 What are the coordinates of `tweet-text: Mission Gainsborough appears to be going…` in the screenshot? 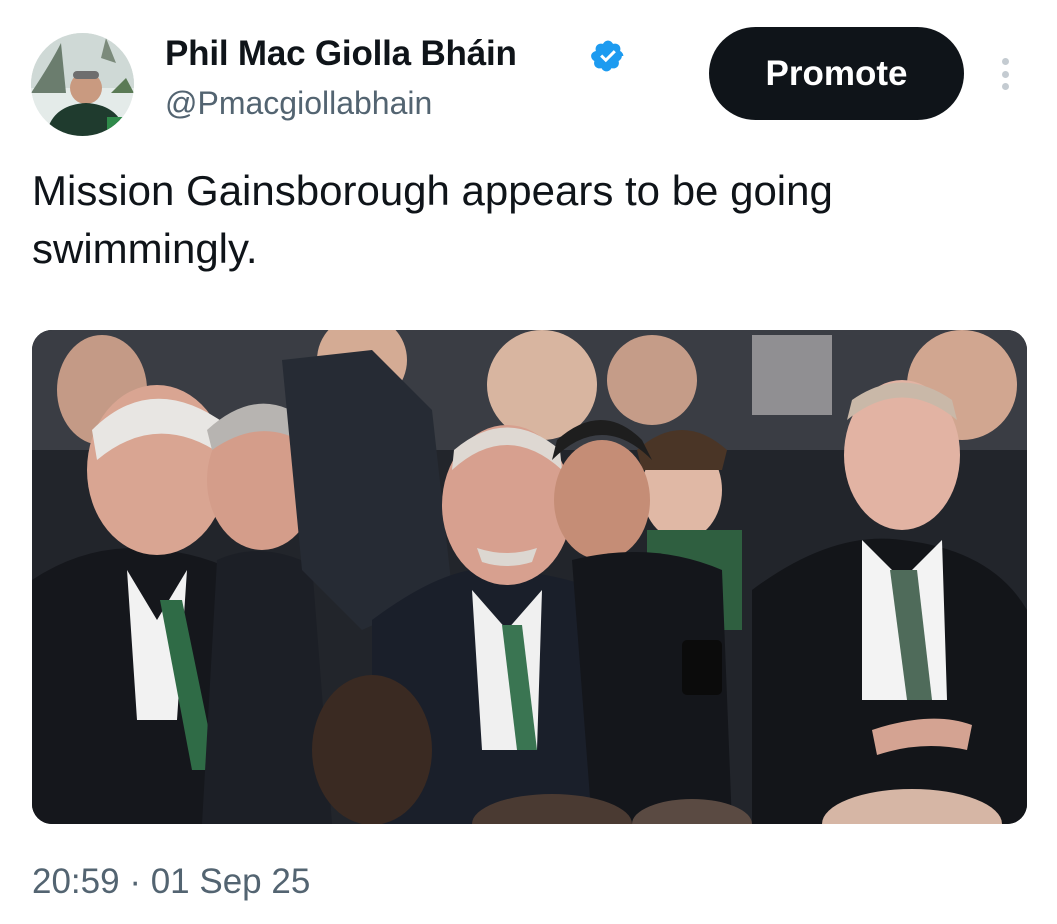 It's located at (527, 220).